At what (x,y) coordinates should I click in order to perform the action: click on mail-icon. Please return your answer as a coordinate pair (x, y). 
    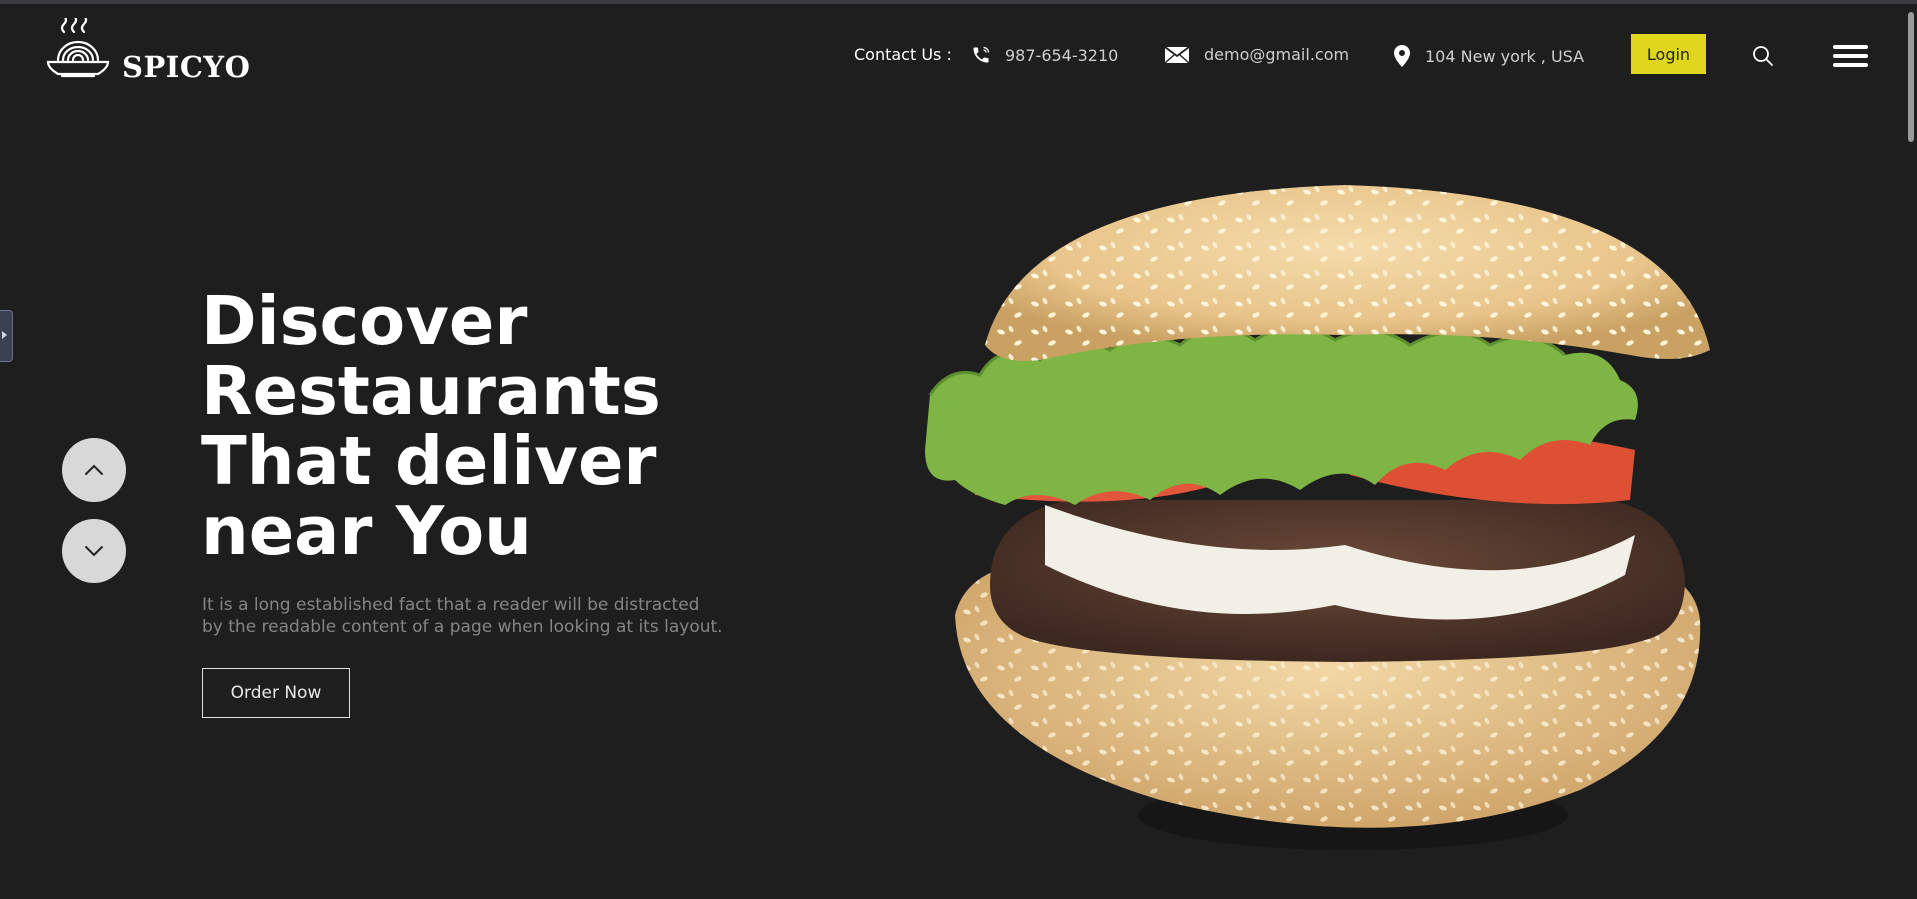
    Looking at the image, I should click on (1177, 54).